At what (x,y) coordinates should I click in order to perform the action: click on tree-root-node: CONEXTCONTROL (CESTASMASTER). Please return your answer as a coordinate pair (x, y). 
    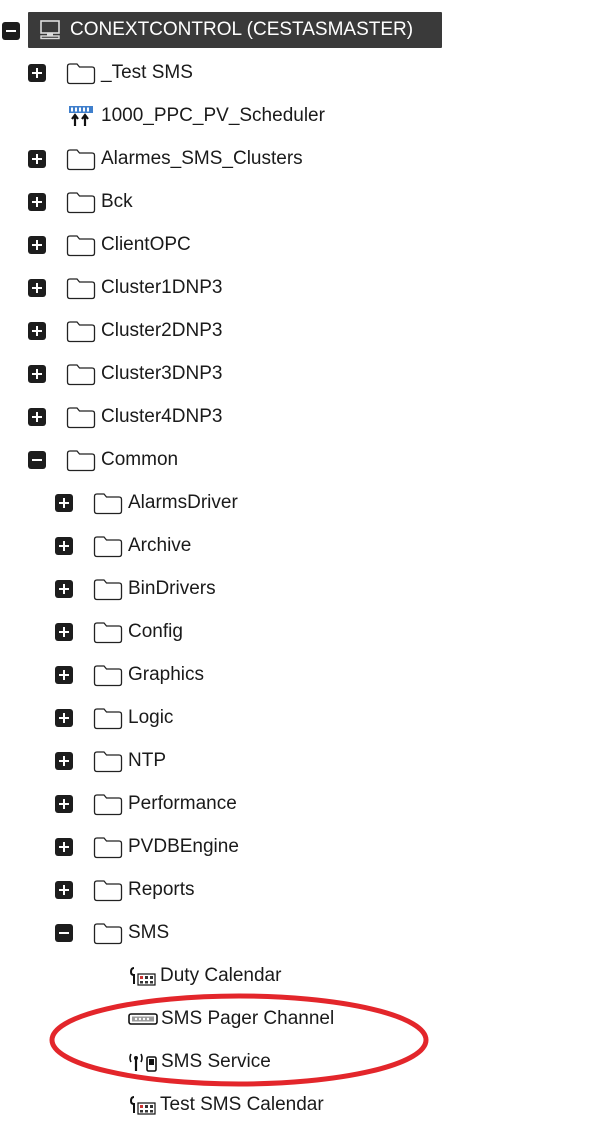
    Looking at the image, I should click on (235, 30).